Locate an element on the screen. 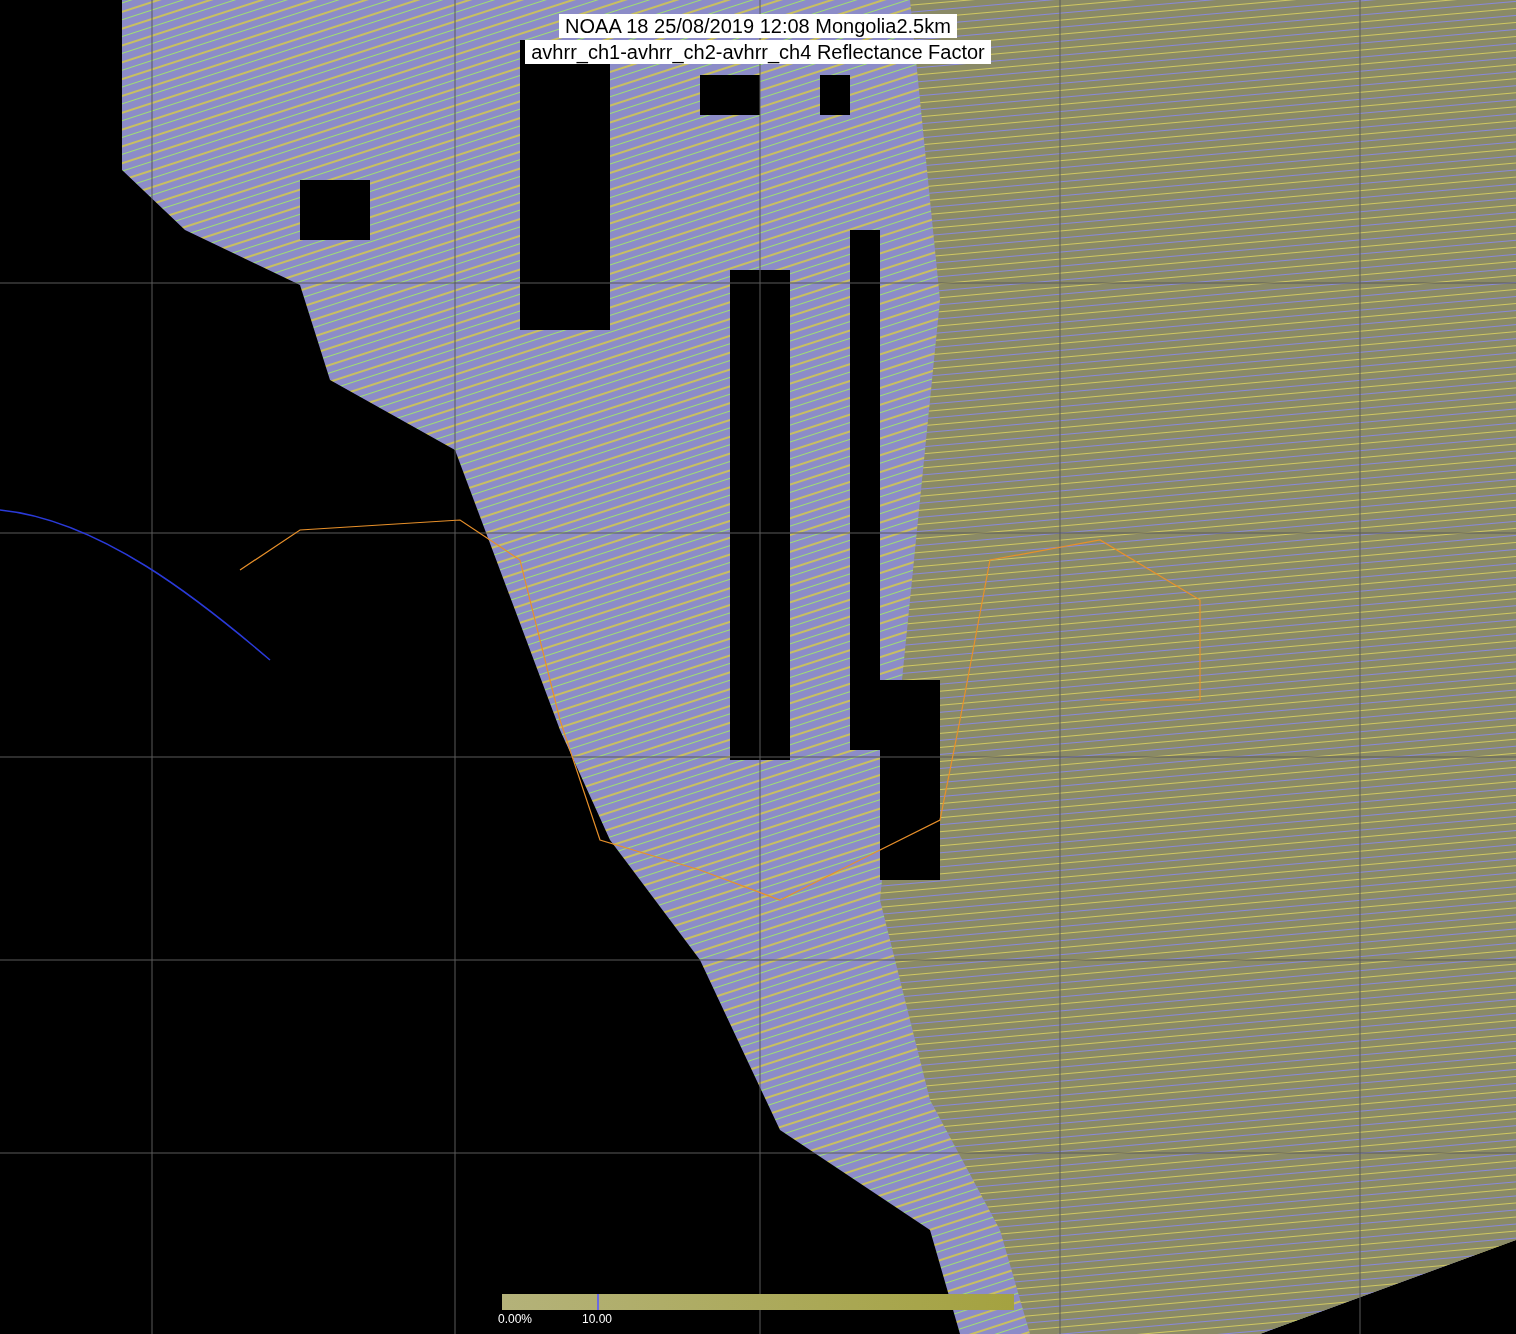 The height and width of the screenshot is (1334, 1516). map-title: avhrr_ch1-avhrr_ch2-avhrr_ch4 Reflectance Factor is located at coordinates (758, 52).